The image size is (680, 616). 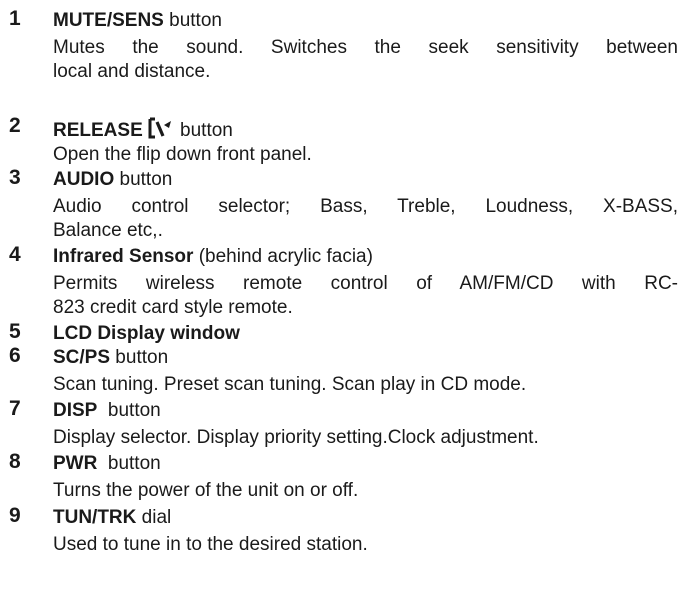 I want to click on description-line: Turns the power of the unit on or off., so click(x=206, y=490).